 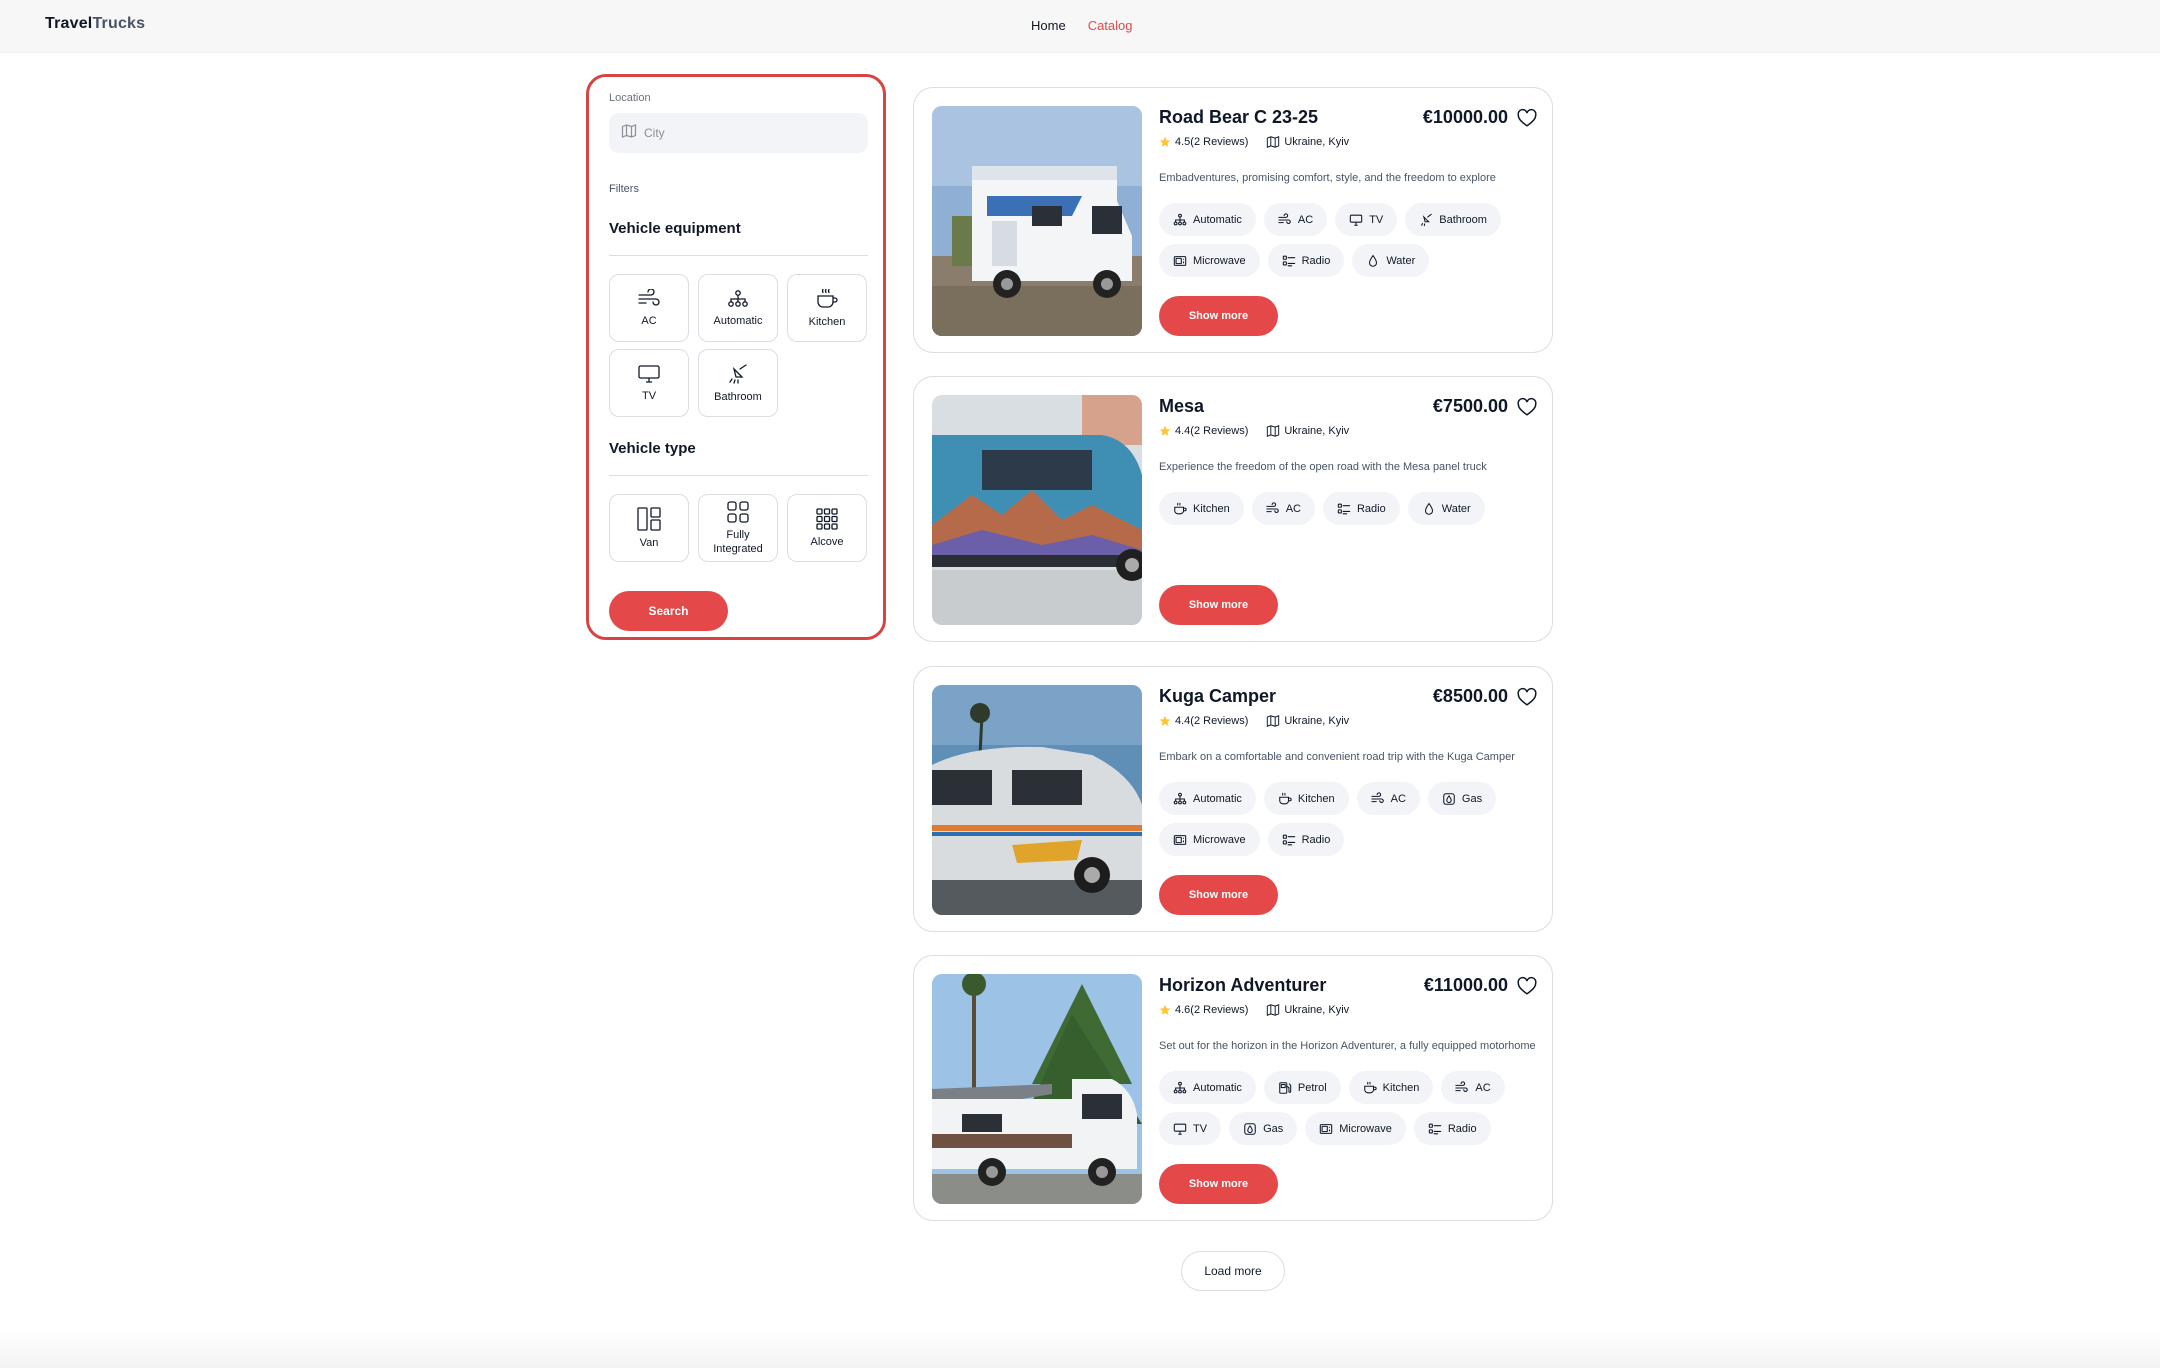 What do you see at coordinates (624, 189) in the screenshot?
I see `filters-label: Filters` at bounding box center [624, 189].